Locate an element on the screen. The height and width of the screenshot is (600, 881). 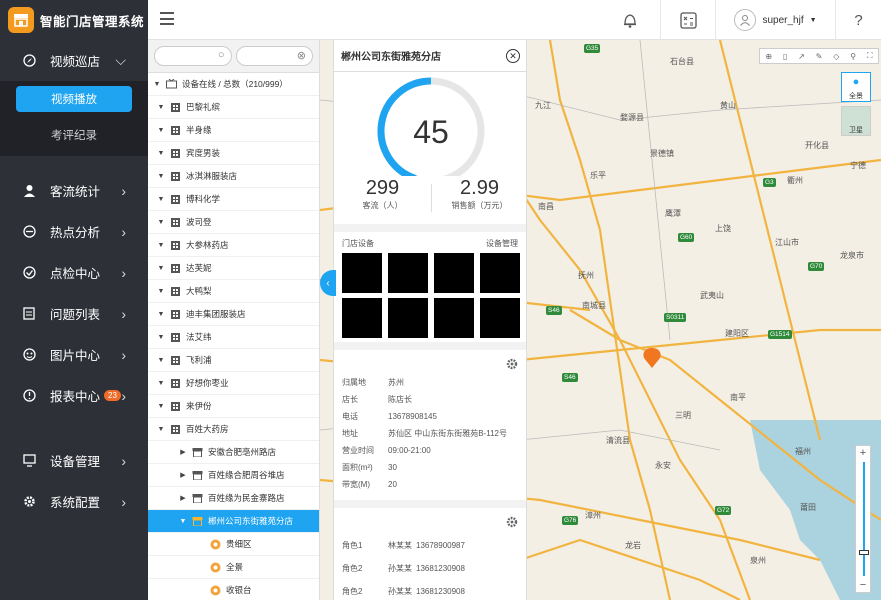
share-tool-icon: ↗ is located at coordinates (801, 56).